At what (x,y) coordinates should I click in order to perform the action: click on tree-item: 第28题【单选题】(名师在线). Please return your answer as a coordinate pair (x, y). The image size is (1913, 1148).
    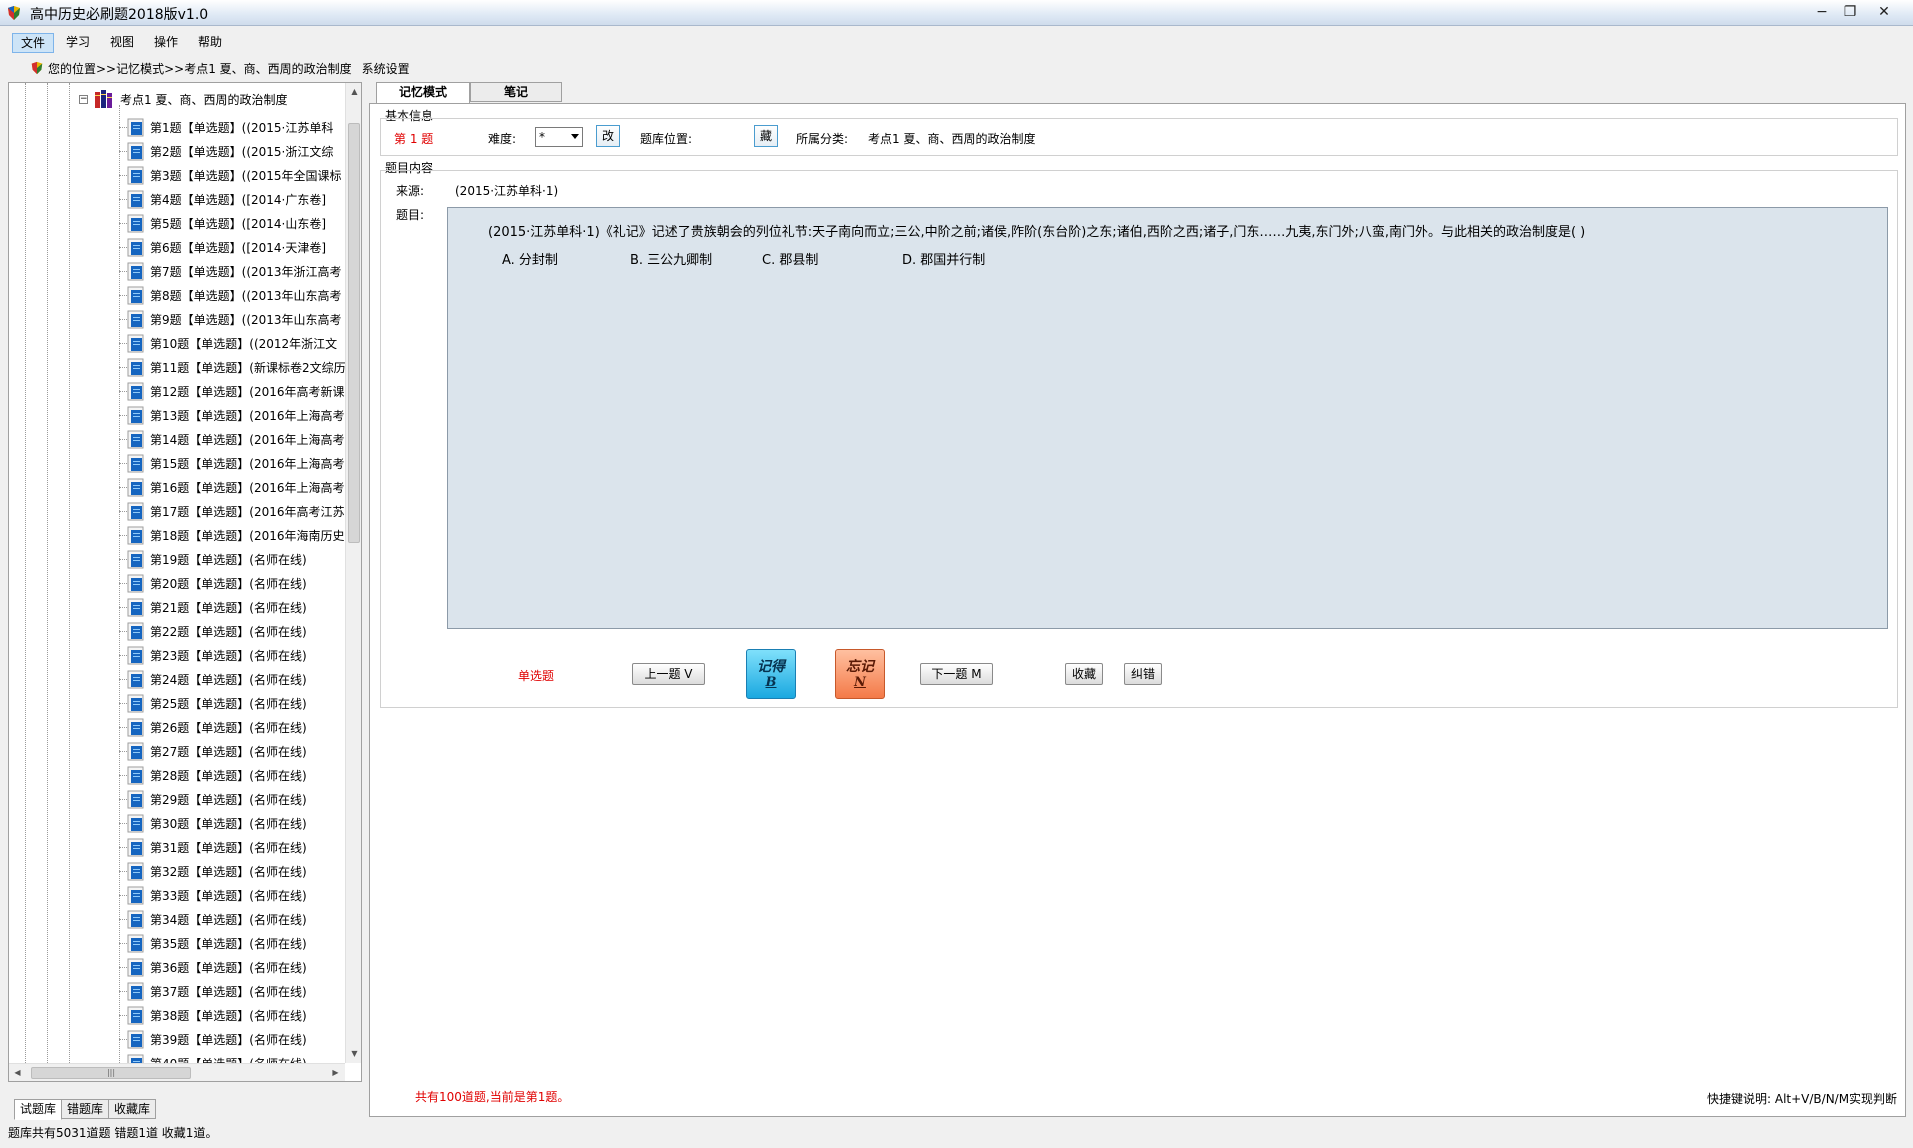
    Looking at the image, I should click on (177, 775).